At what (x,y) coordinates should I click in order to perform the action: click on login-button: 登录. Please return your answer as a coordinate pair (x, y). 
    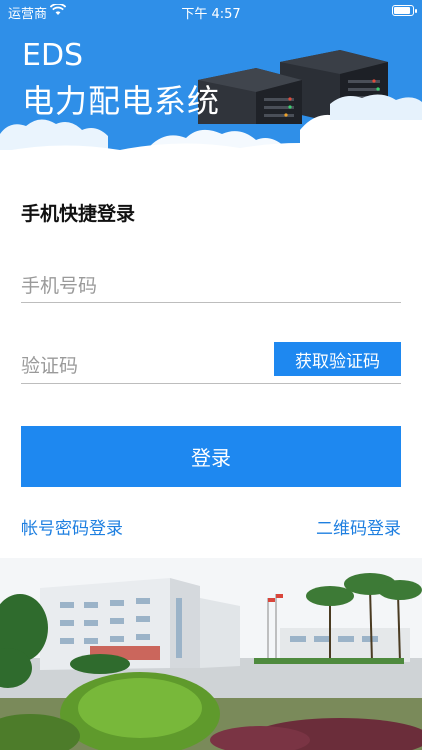
    Looking at the image, I should click on (211, 456).